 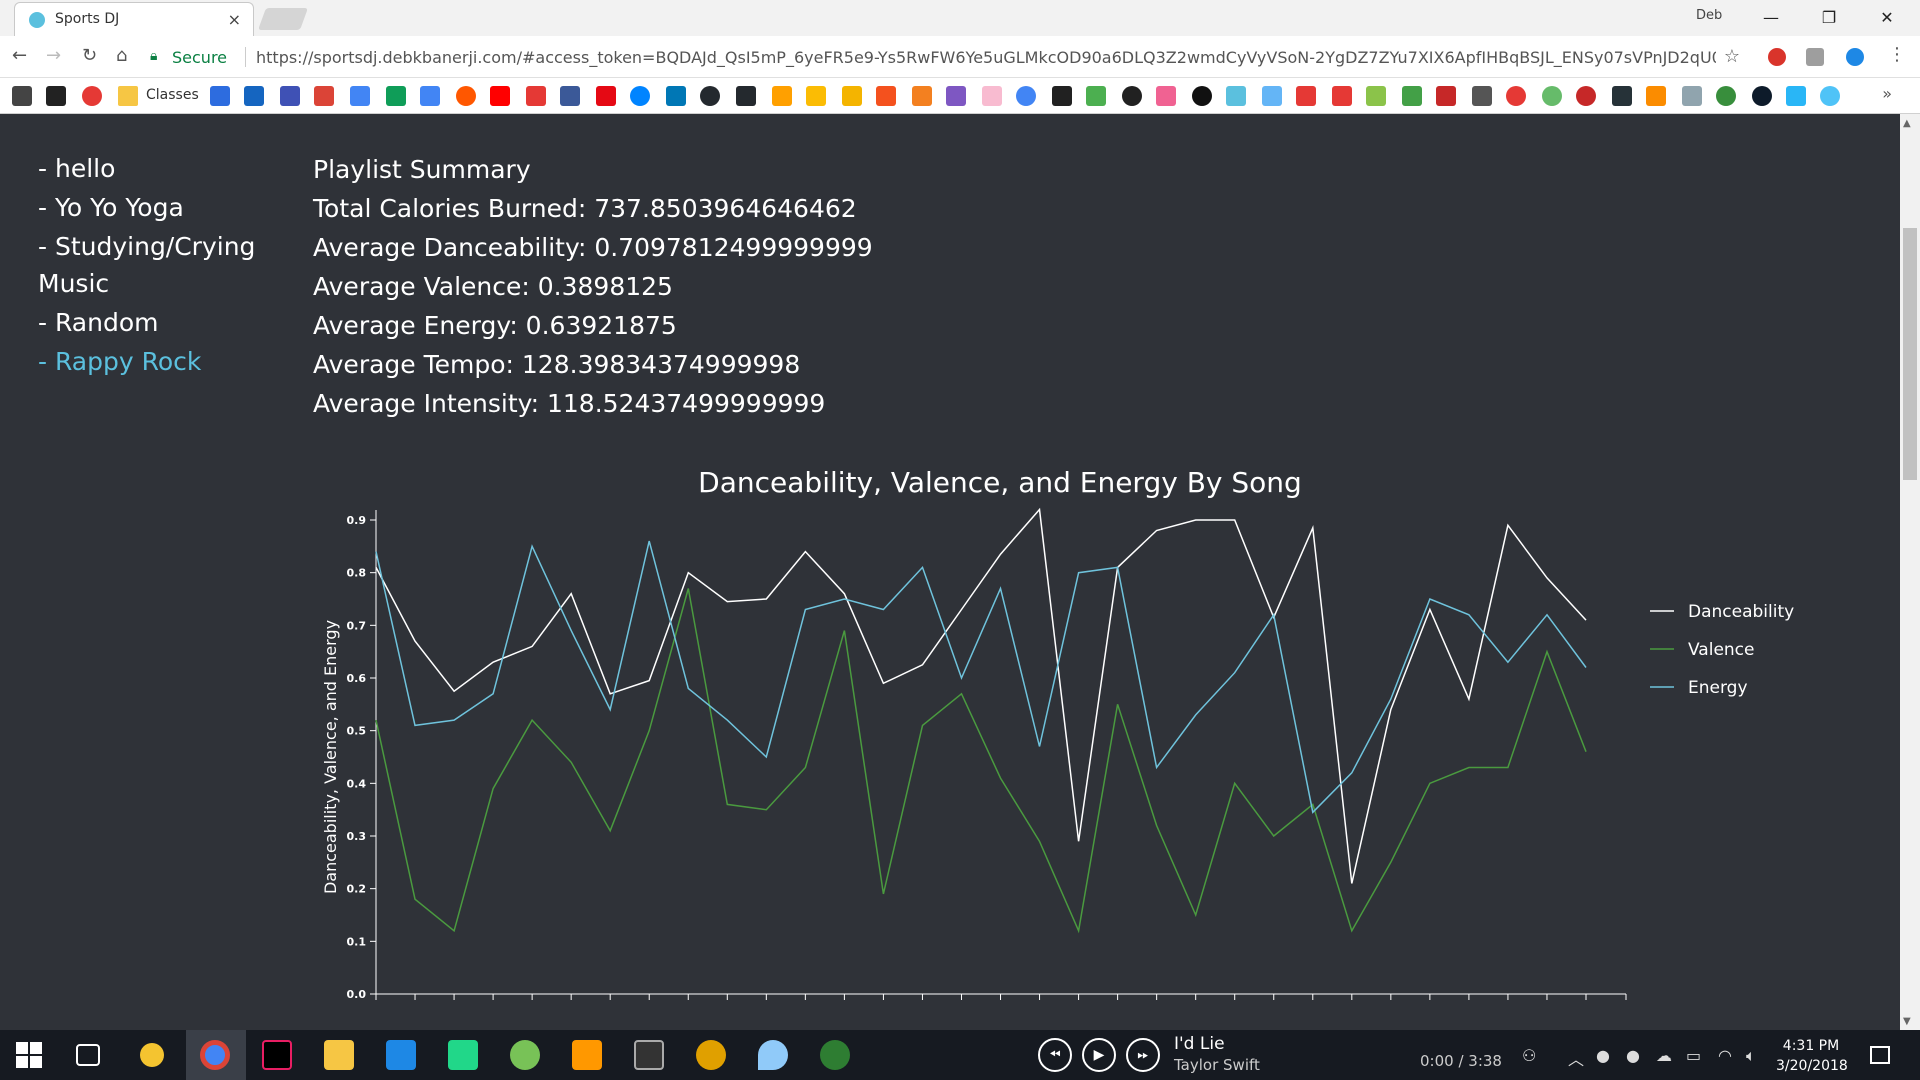 I want to click on profile-name: Deb, so click(x=1709, y=15).